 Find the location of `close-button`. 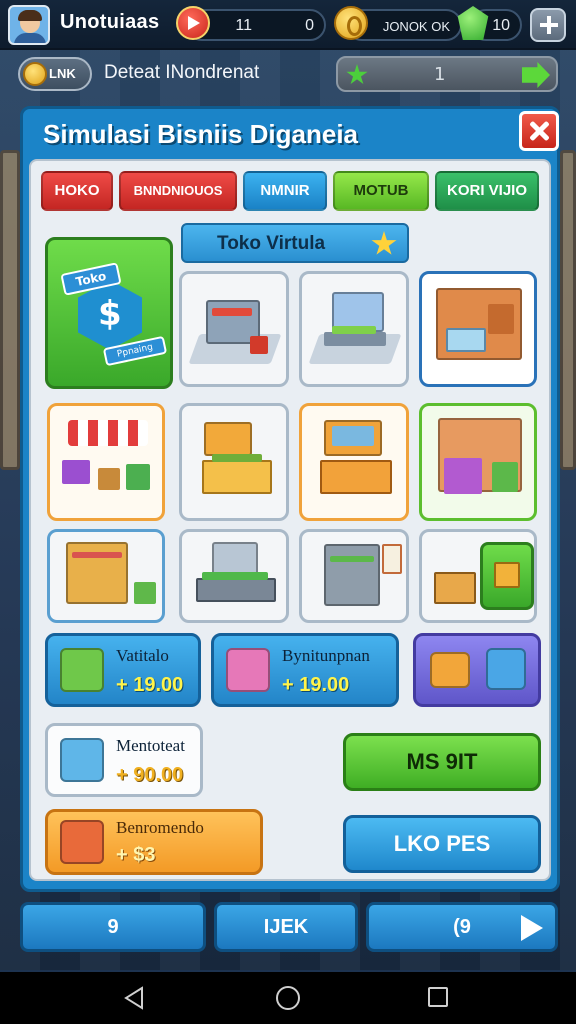

close-button is located at coordinates (539, 131).